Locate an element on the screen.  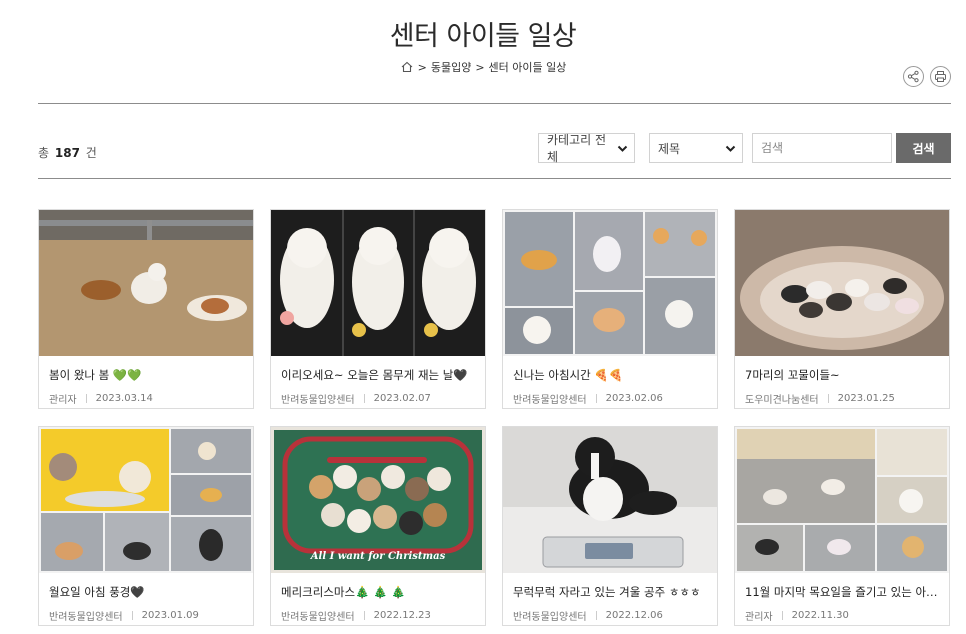
gallery-card: 이리오세요~ 오늘은 몸무게 재는 날🖤 반려동물입양센터 2023.02.07 is located at coordinates (378, 309).